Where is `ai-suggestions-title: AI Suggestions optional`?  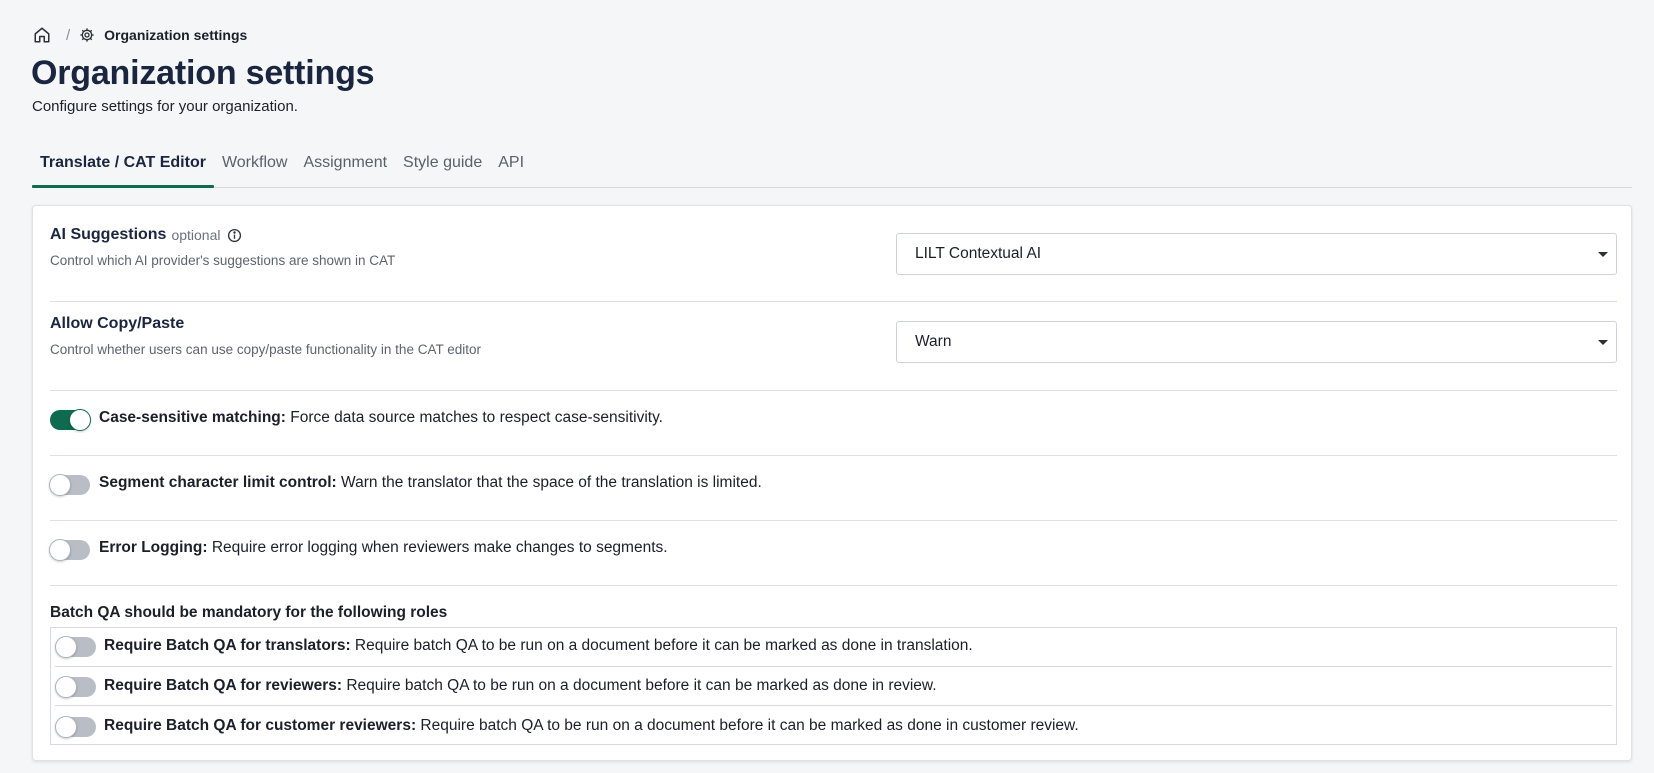 ai-suggestions-title: AI Suggestions optional is located at coordinates (146, 235).